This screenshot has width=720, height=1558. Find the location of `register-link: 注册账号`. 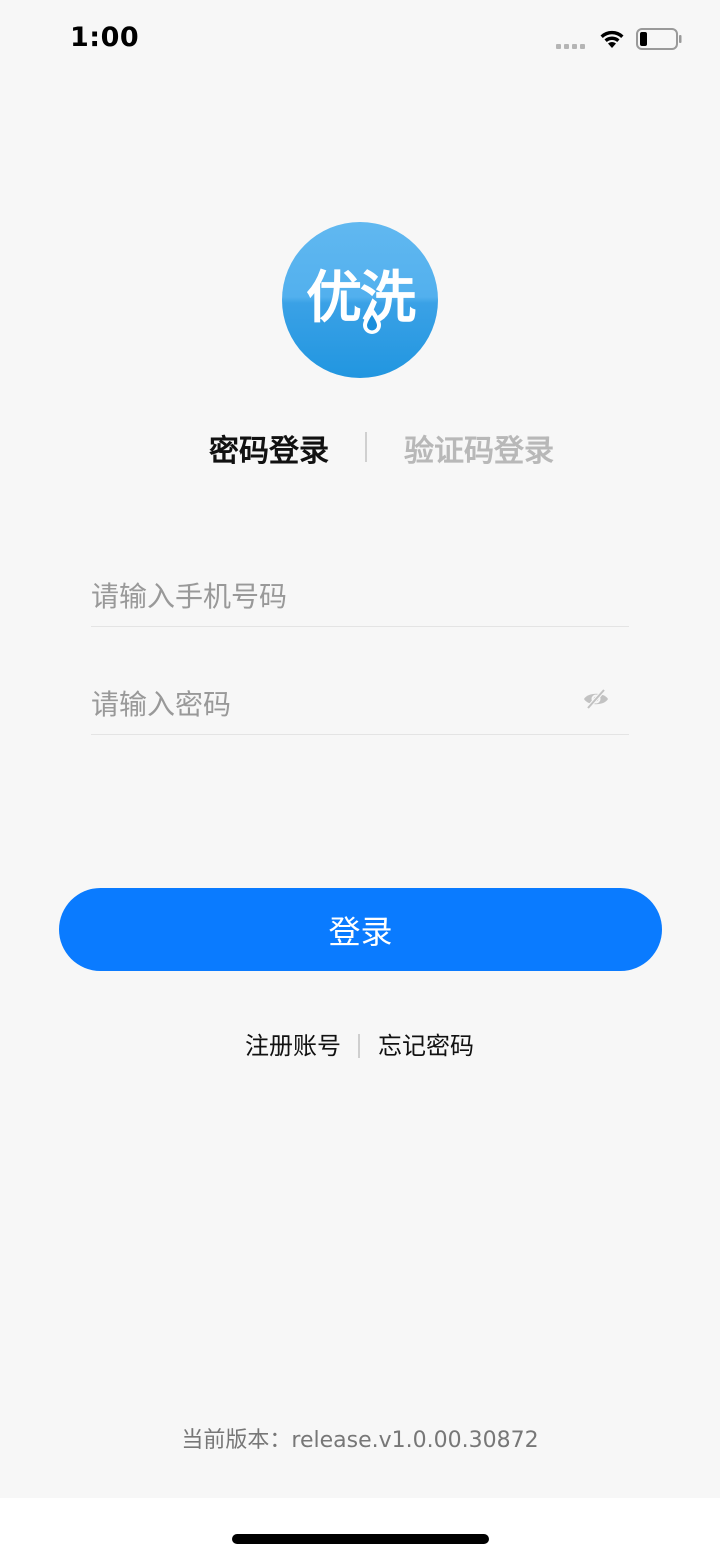

register-link: 注册账号 is located at coordinates (293, 1046).